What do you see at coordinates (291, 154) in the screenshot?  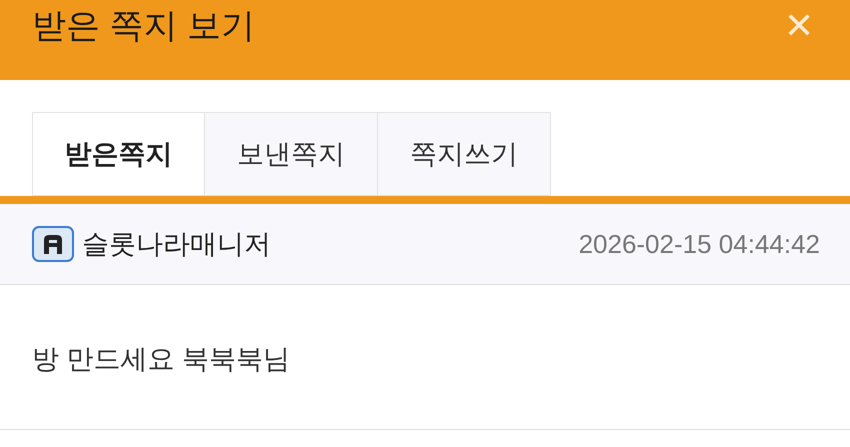 I see `tab: 보낸쪽지` at bounding box center [291, 154].